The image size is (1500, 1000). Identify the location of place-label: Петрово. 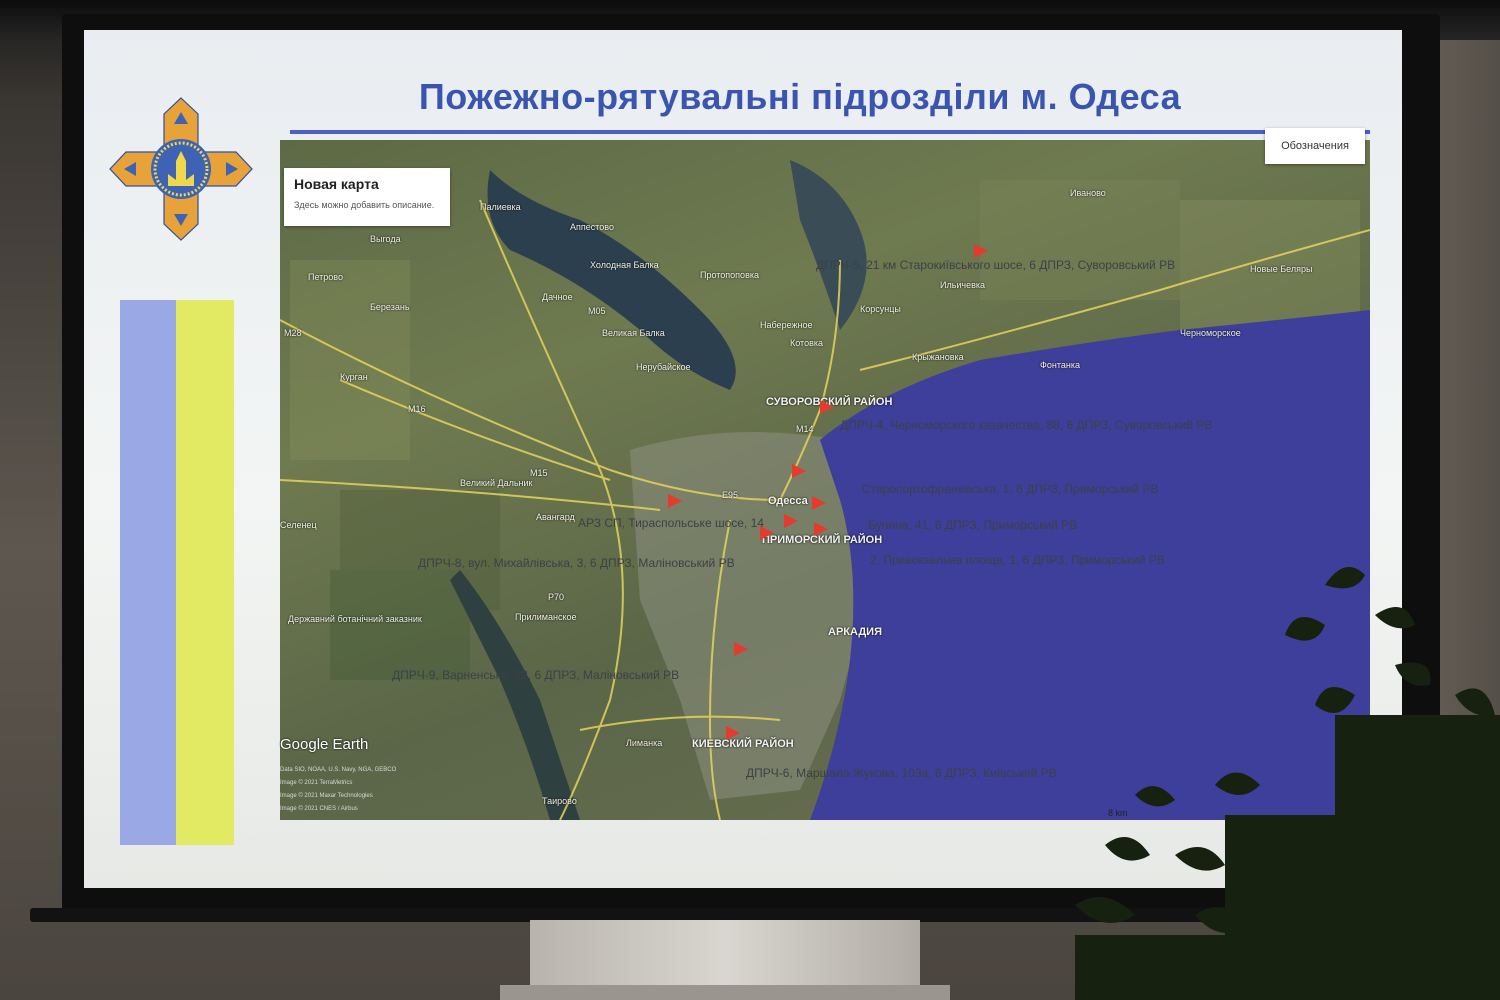
(325, 277).